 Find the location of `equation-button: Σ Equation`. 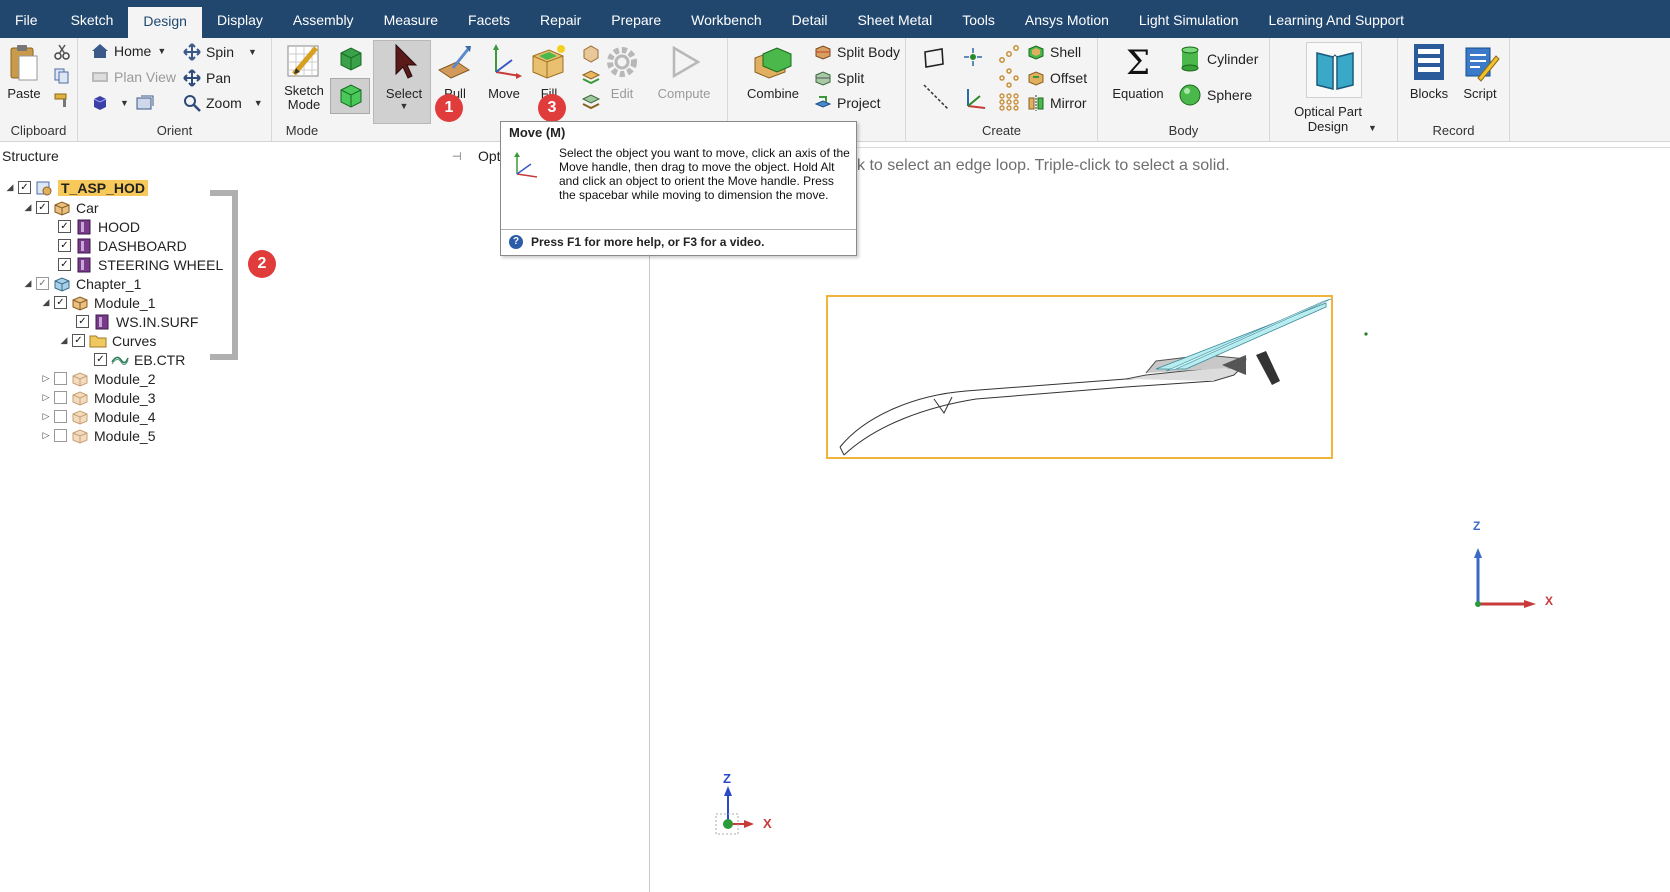

equation-button: Σ Equation is located at coordinates (1138, 71).